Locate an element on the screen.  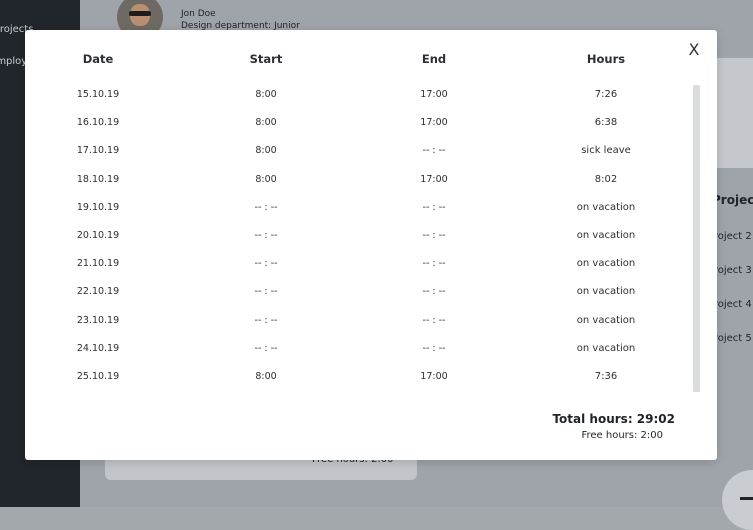
cell-hours: 8:02 is located at coordinates (606, 179).